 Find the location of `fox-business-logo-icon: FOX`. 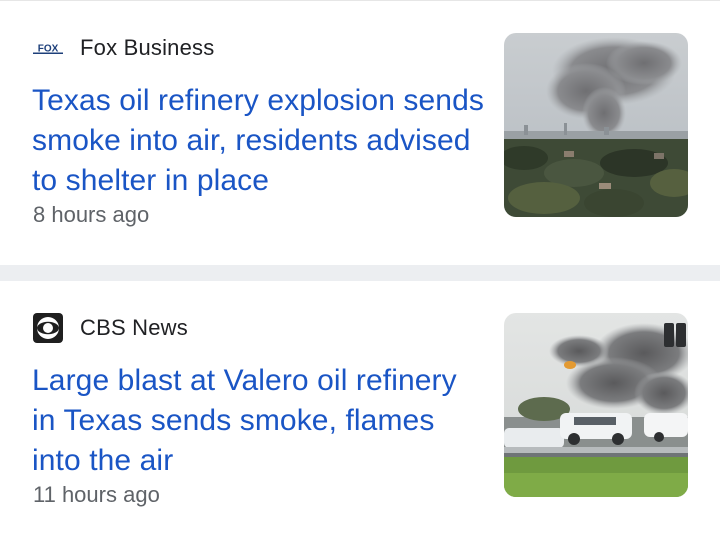

fox-business-logo-icon: FOX is located at coordinates (48, 48).